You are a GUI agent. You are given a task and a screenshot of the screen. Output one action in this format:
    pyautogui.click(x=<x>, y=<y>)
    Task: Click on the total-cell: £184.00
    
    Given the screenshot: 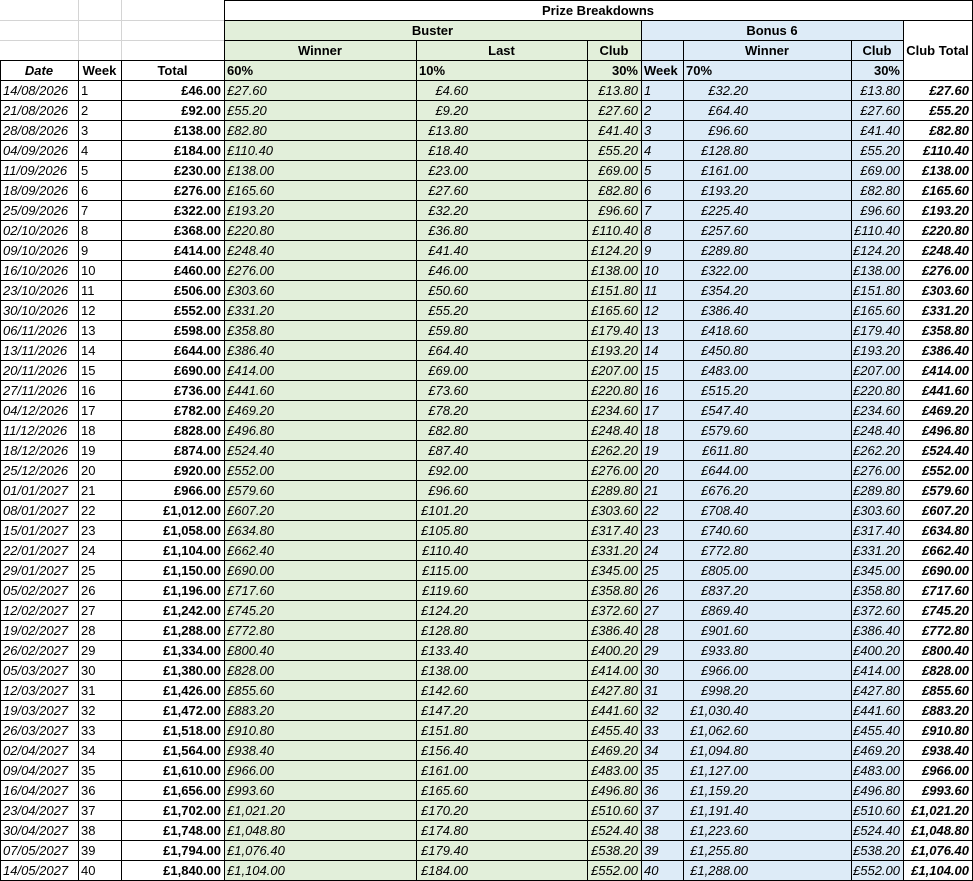 What is the action you would take?
    pyautogui.click(x=172, y=150)
    